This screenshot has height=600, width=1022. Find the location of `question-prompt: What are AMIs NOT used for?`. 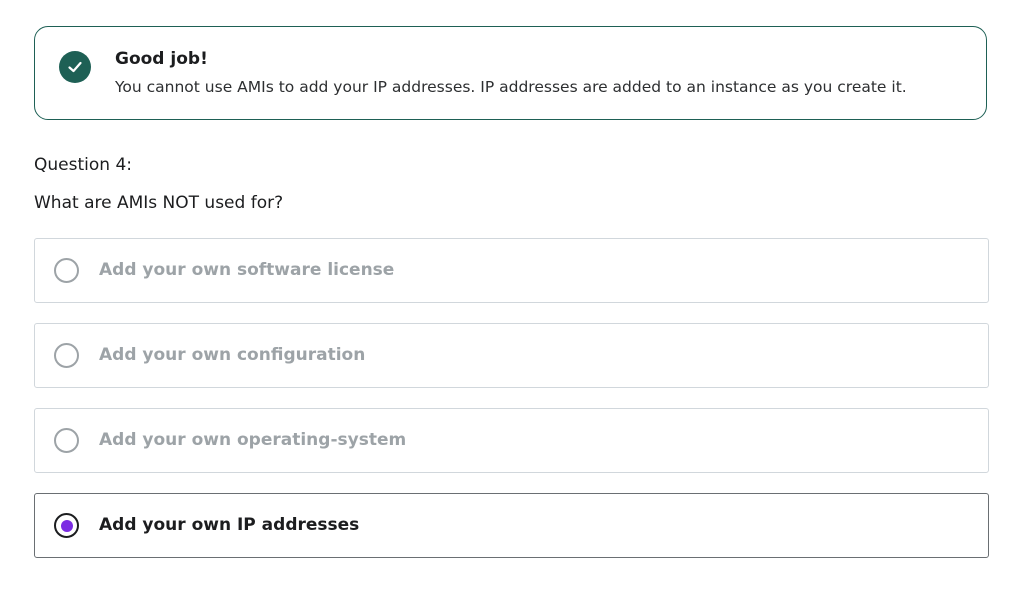

question-prompt: What are AMIs NOT used for? is located at coordinates (159, 203).